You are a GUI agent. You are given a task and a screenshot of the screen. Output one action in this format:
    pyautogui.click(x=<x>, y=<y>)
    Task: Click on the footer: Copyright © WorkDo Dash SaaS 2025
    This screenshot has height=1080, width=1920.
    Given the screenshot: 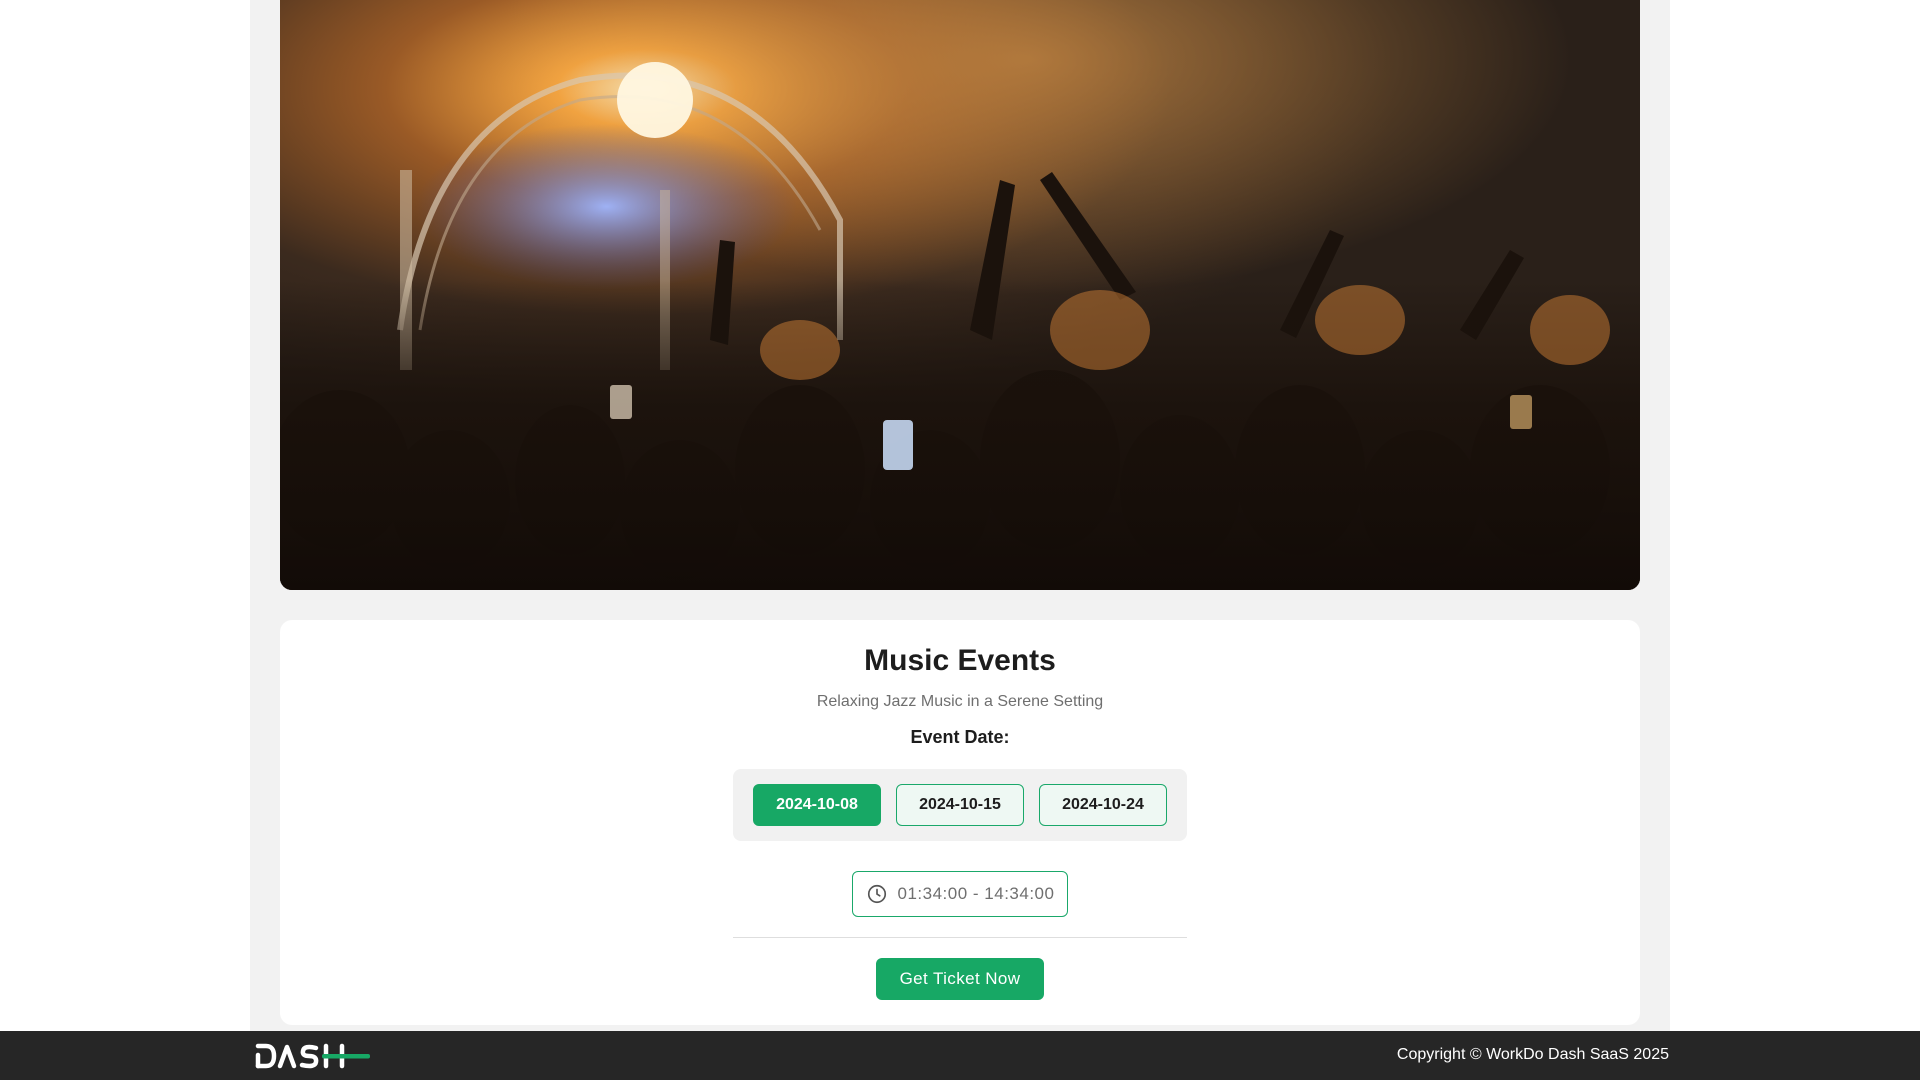 What is the action you would take?
    pyautogui.click(x=960, y=1055)
    